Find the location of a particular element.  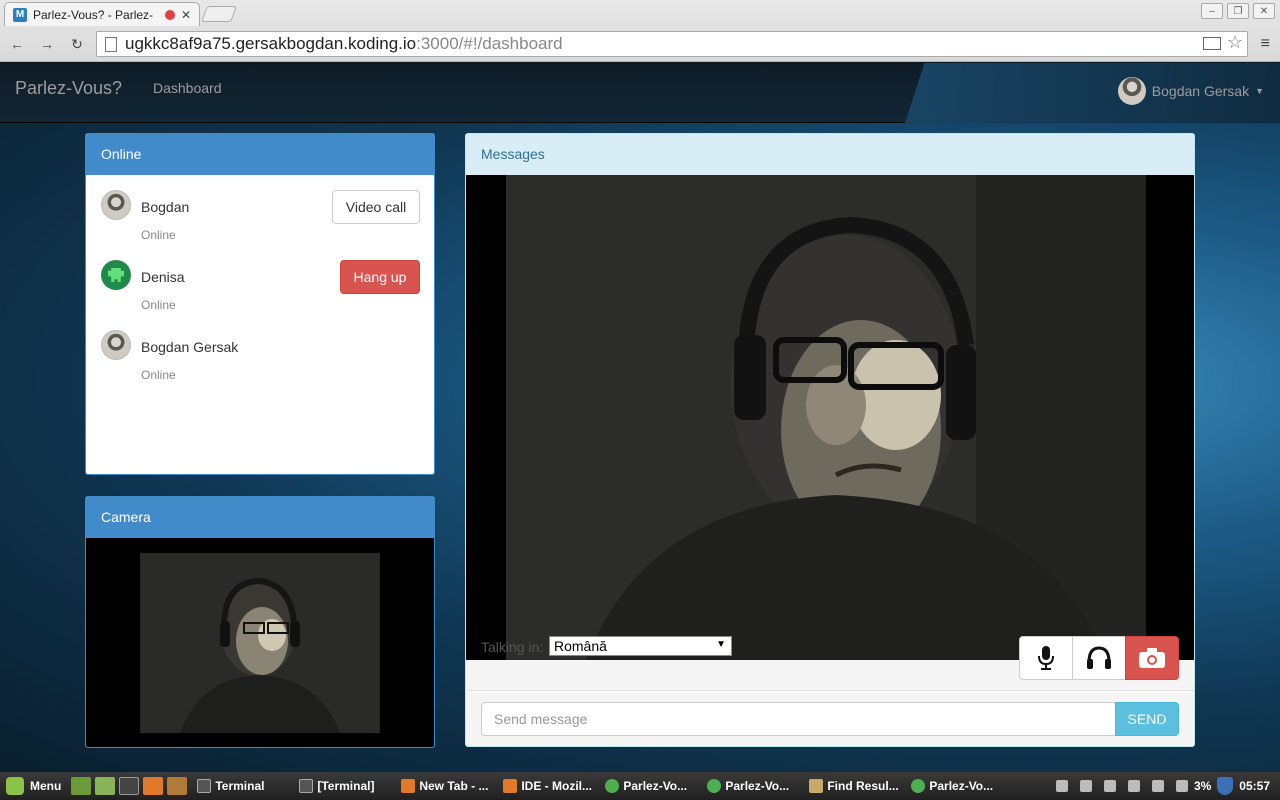

mint-logo-icon is located at coordinates (15, 786).